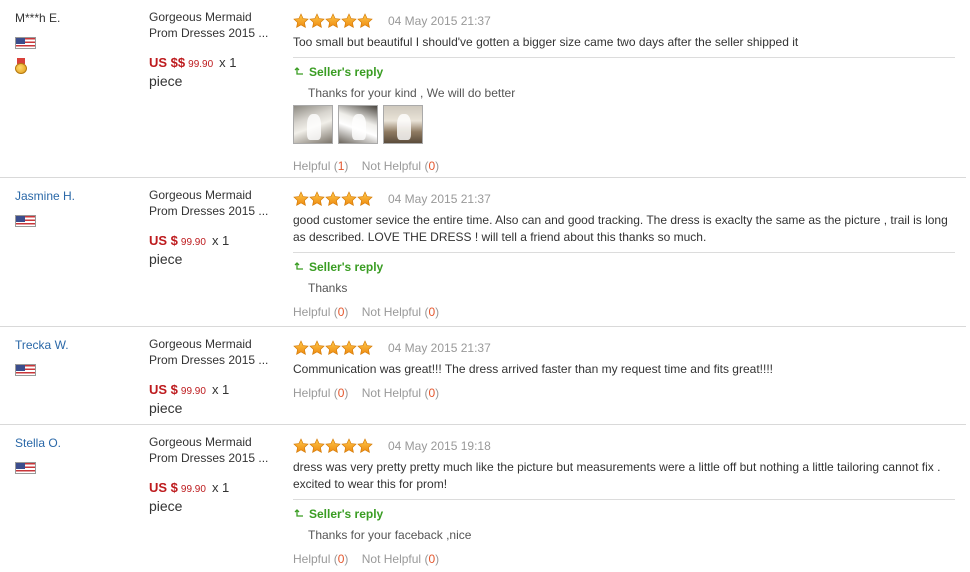  Describe the element at coordinates (38, 18) in the screenshot. I see `reviewer-name: M***h E.` at that location.